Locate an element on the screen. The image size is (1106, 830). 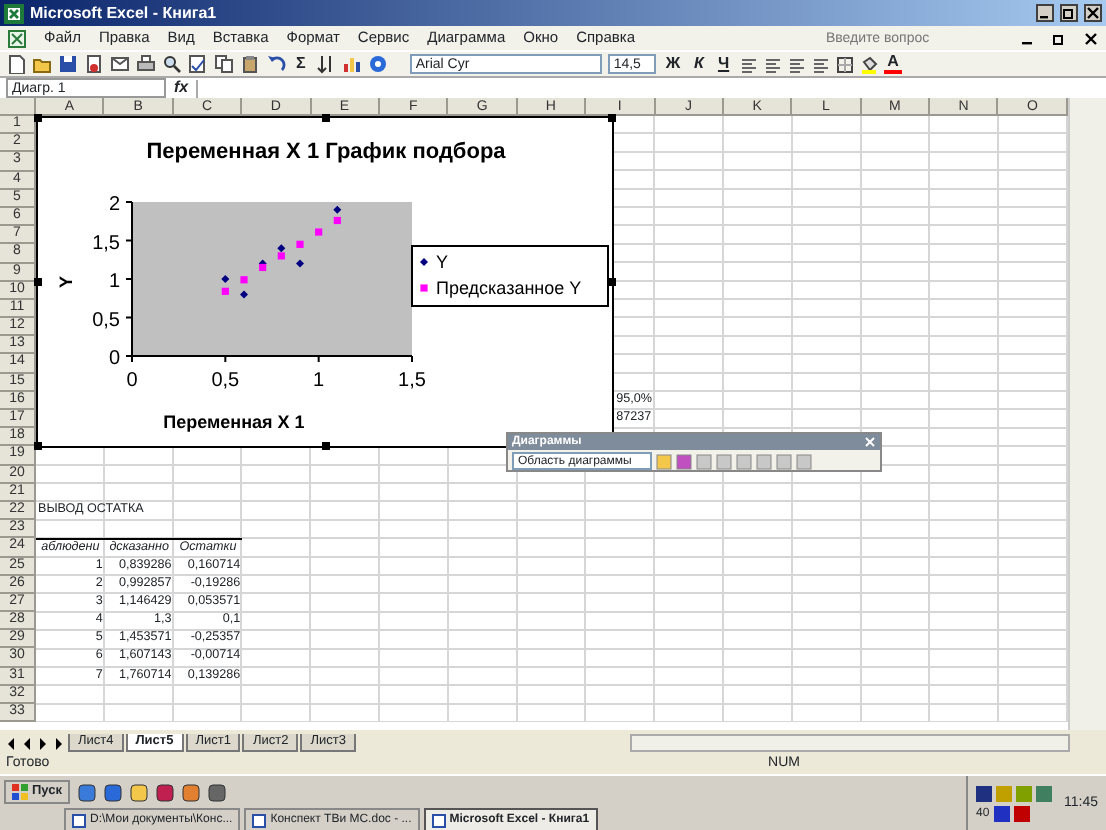
window-title: Microsoft Excel - Книга1 is located at coordinates (124, 13).